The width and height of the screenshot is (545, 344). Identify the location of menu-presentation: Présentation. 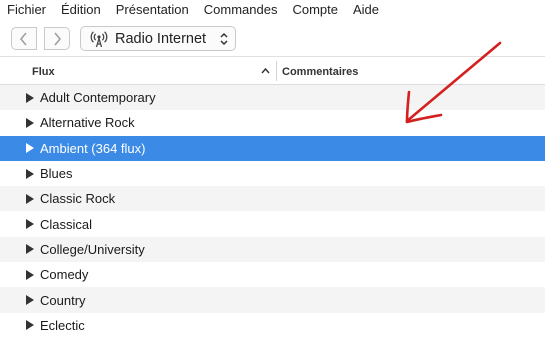
(152, 9).